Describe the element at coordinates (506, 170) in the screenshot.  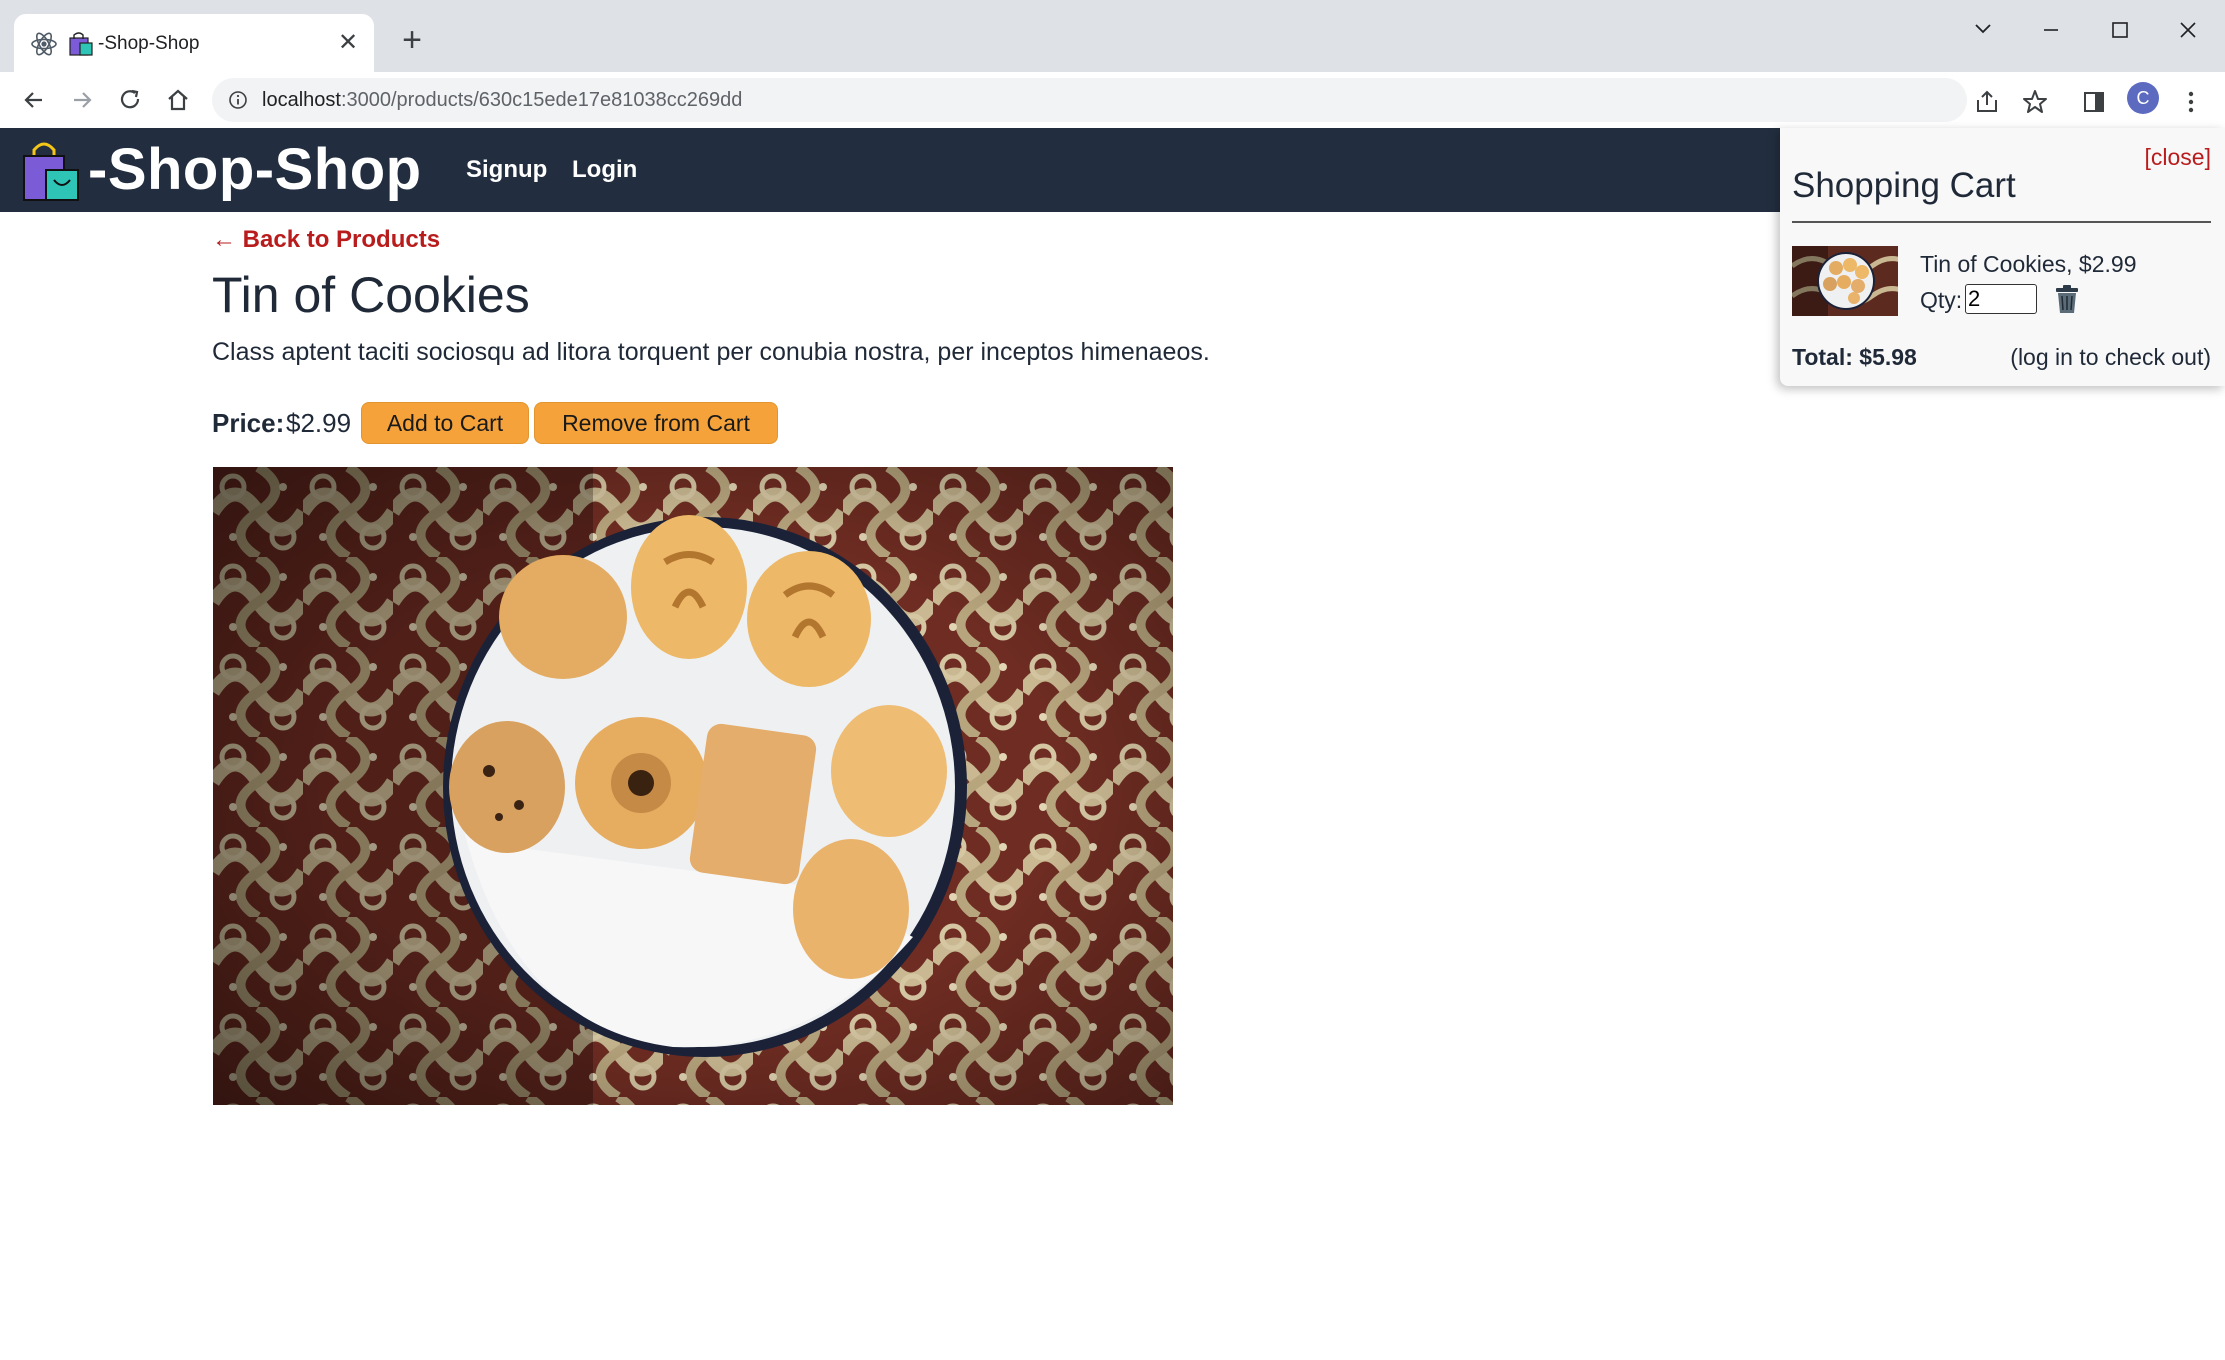
I see `nav-signup-link: Signup` at that location.